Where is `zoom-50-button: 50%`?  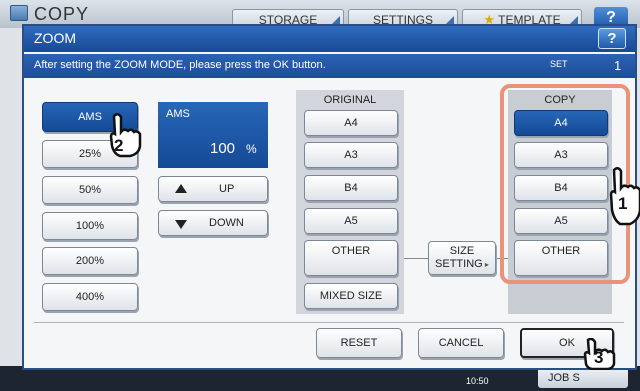
zoom-50-button: 50% is located at coordinates (90, 190).